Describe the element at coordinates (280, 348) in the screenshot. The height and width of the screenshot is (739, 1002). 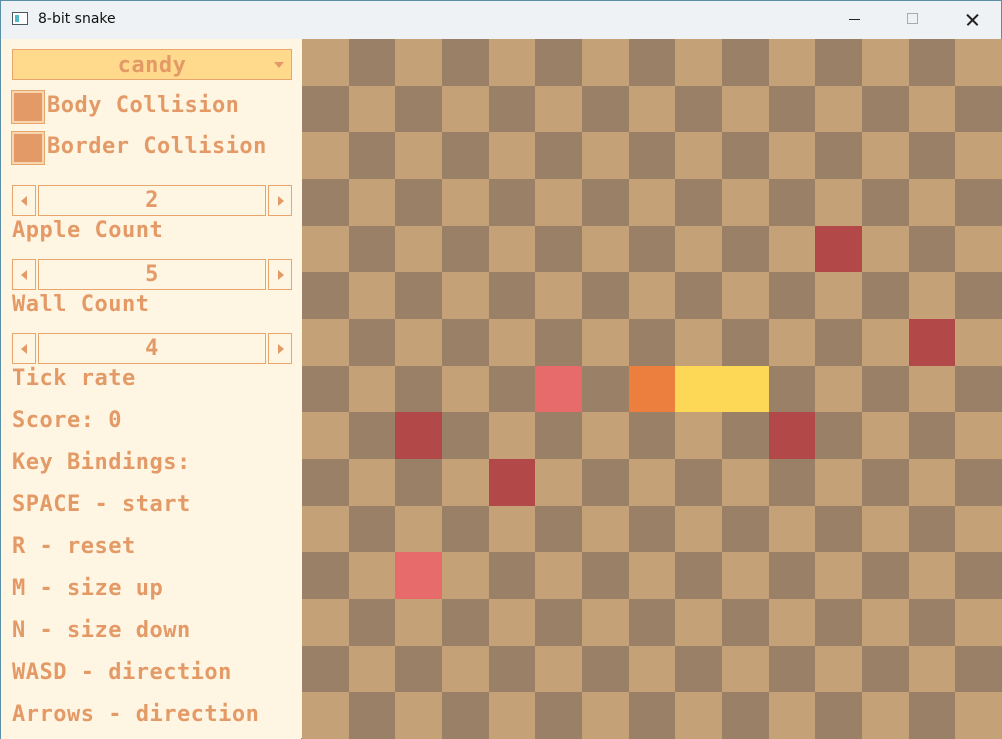
I see `tick-rate-increment-button` at that location.